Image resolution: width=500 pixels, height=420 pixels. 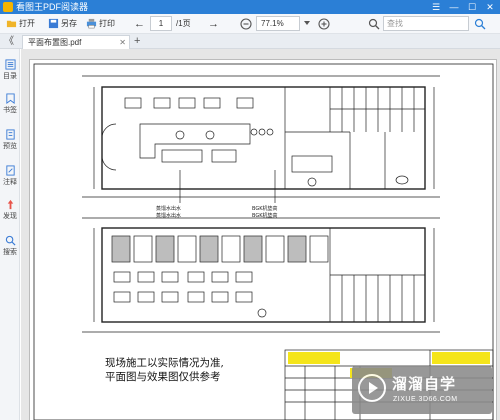 What do you see at coordinates (10, 216) in the screenshot?
I see `sidebar-item-label: 发现` at bounding box center [10, 216].